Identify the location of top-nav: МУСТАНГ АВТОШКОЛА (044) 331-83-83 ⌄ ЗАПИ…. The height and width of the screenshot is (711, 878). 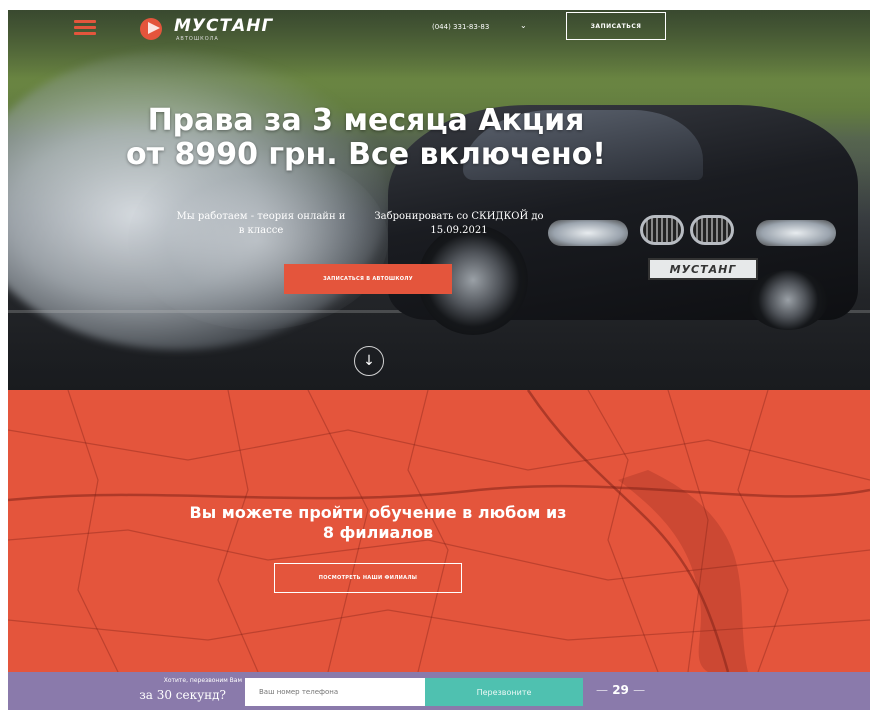
(439, 28).